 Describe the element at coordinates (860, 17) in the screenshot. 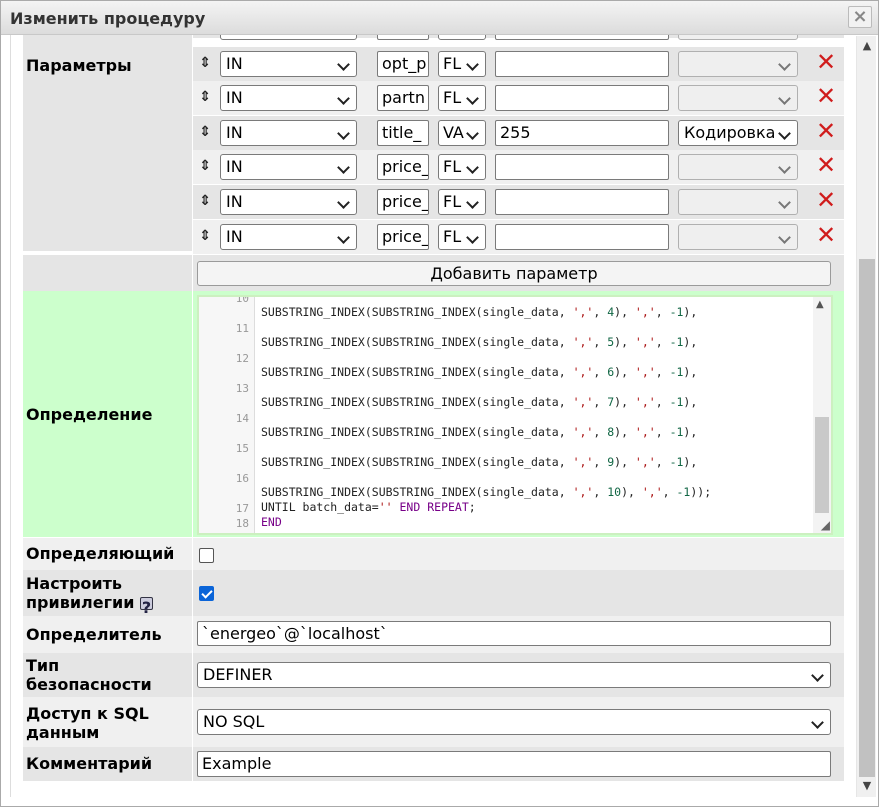

I see `close-icon: ×` at that location.